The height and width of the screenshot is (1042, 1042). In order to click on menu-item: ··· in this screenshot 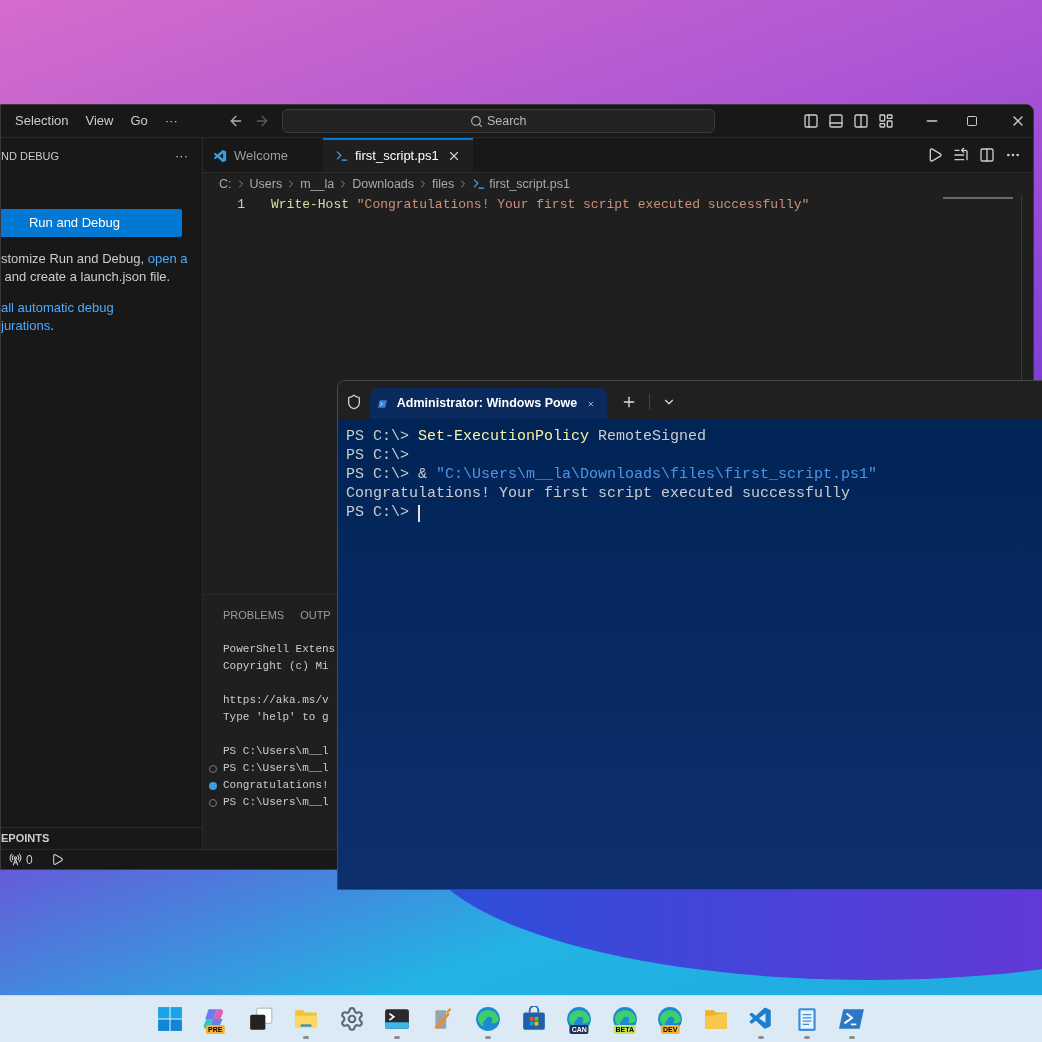, I will do `click(171, 121)`.